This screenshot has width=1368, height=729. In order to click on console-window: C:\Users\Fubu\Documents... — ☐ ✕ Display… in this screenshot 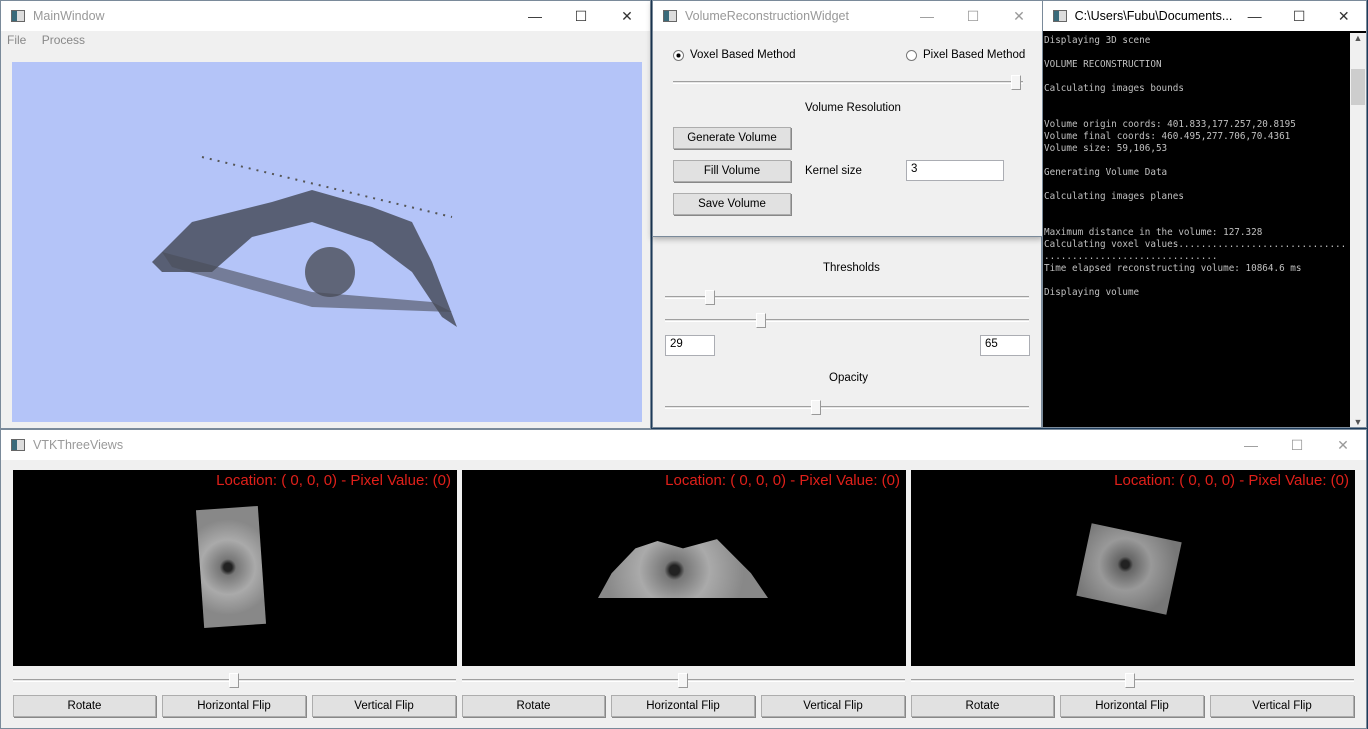, I will do `click(1204, 214)`.